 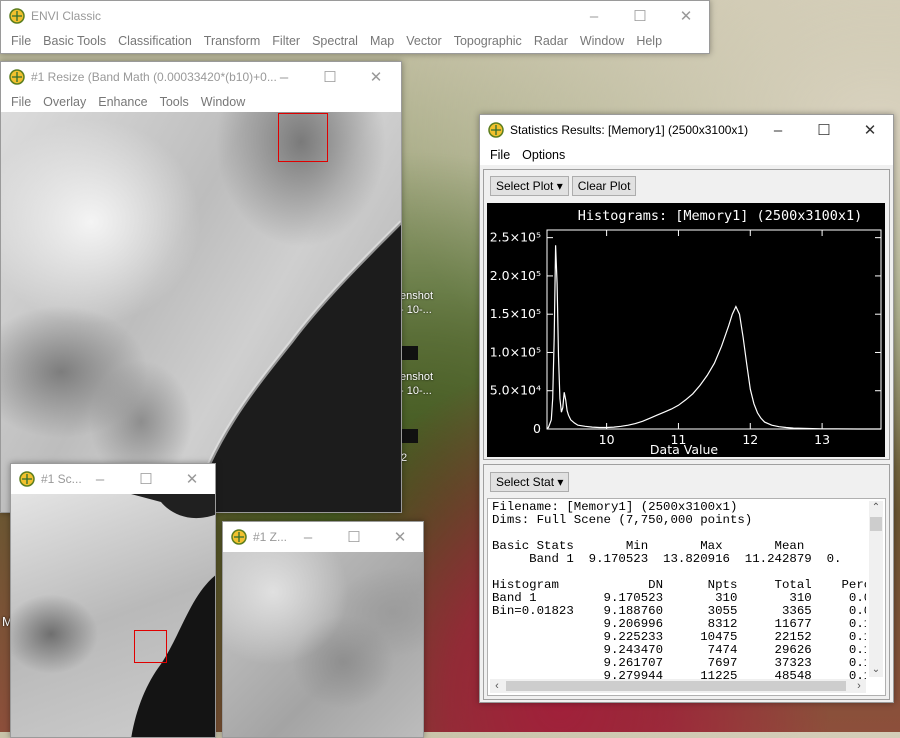 I want to click on zoom-image-display, so click(x=323, y=644).